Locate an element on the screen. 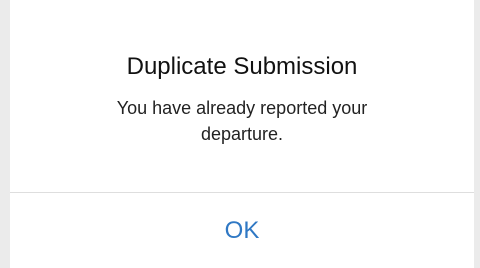 This screenshot has width=480, height=268. dialog-title: Duplicate Submission is located at coordinates (242, 66).